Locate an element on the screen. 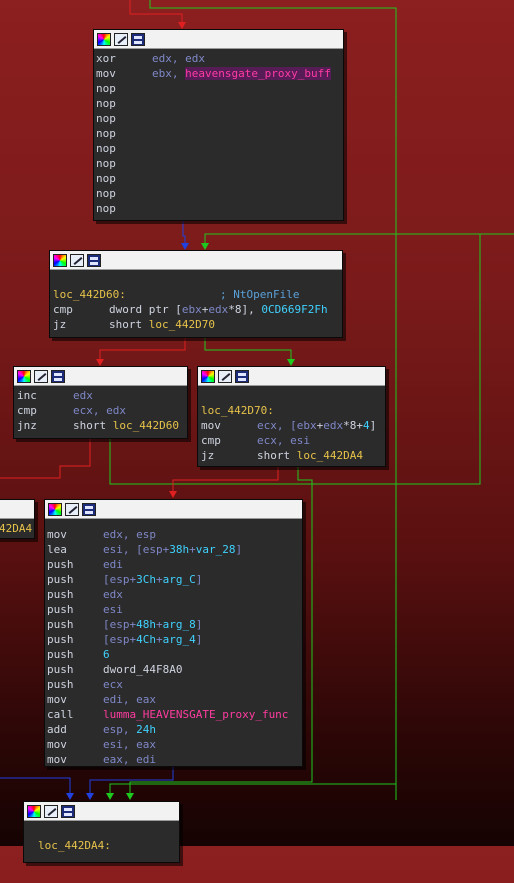 The width and height of the screenshot is (514, 883). instruction-line: call lumma_HEAVENSGATE_proxy_func is located at coordinates (173, 714).